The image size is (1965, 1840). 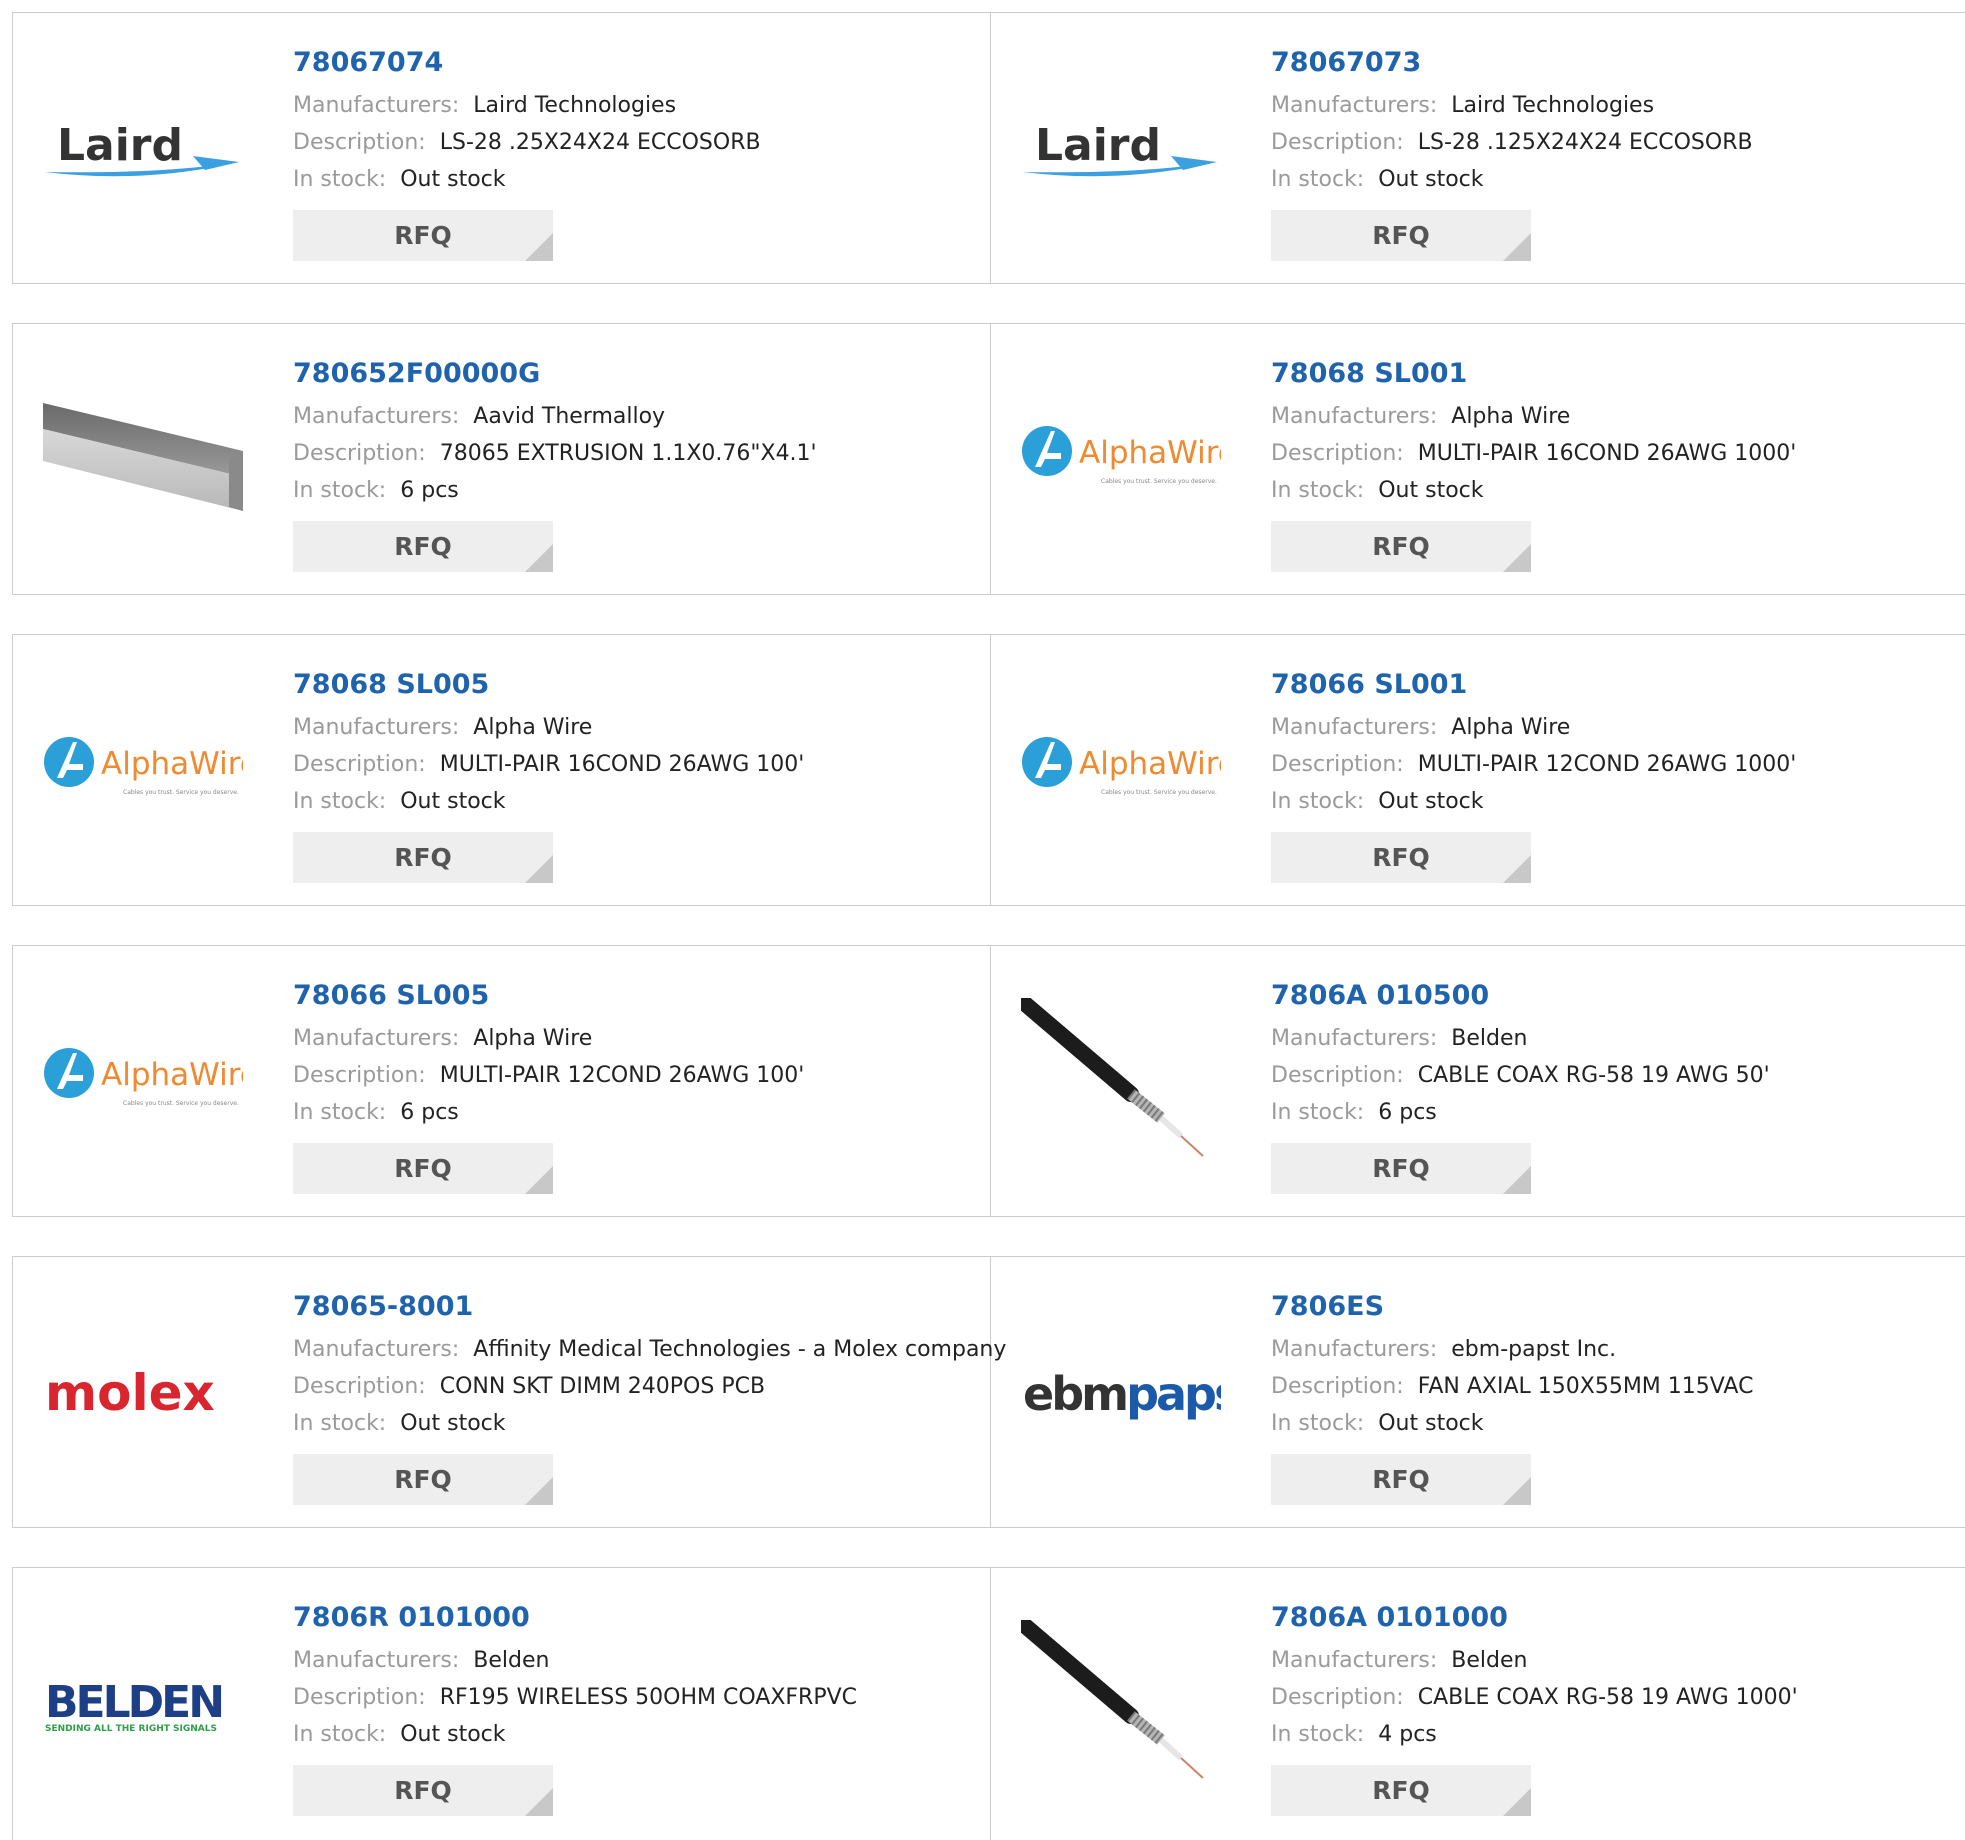 I want to click on part-number-link: 78068 SL001, so click(x=1618, y=374).